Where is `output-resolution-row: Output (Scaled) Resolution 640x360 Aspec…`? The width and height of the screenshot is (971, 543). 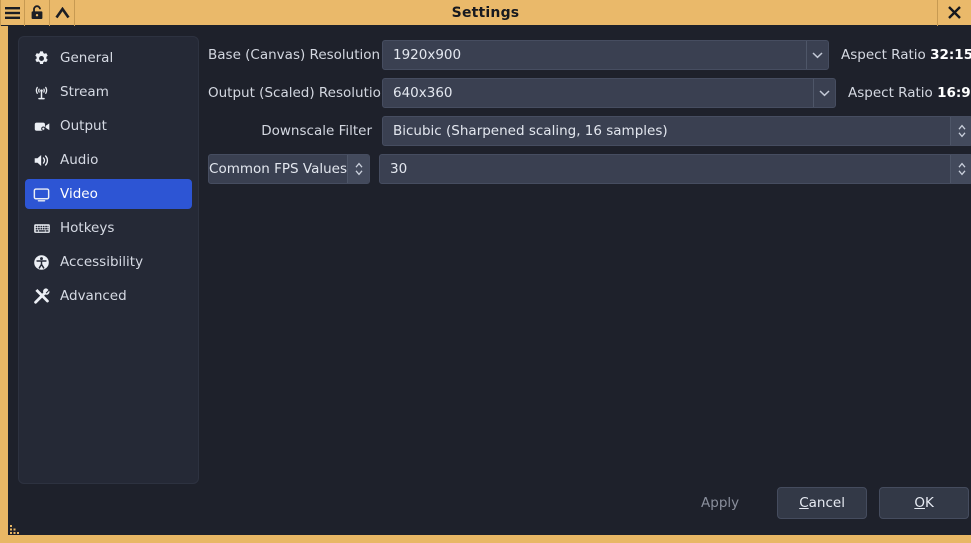
output-resolution-row: Output (Scaled) Resolution 640x360 Aspec… is located at coordinates (589, 93).